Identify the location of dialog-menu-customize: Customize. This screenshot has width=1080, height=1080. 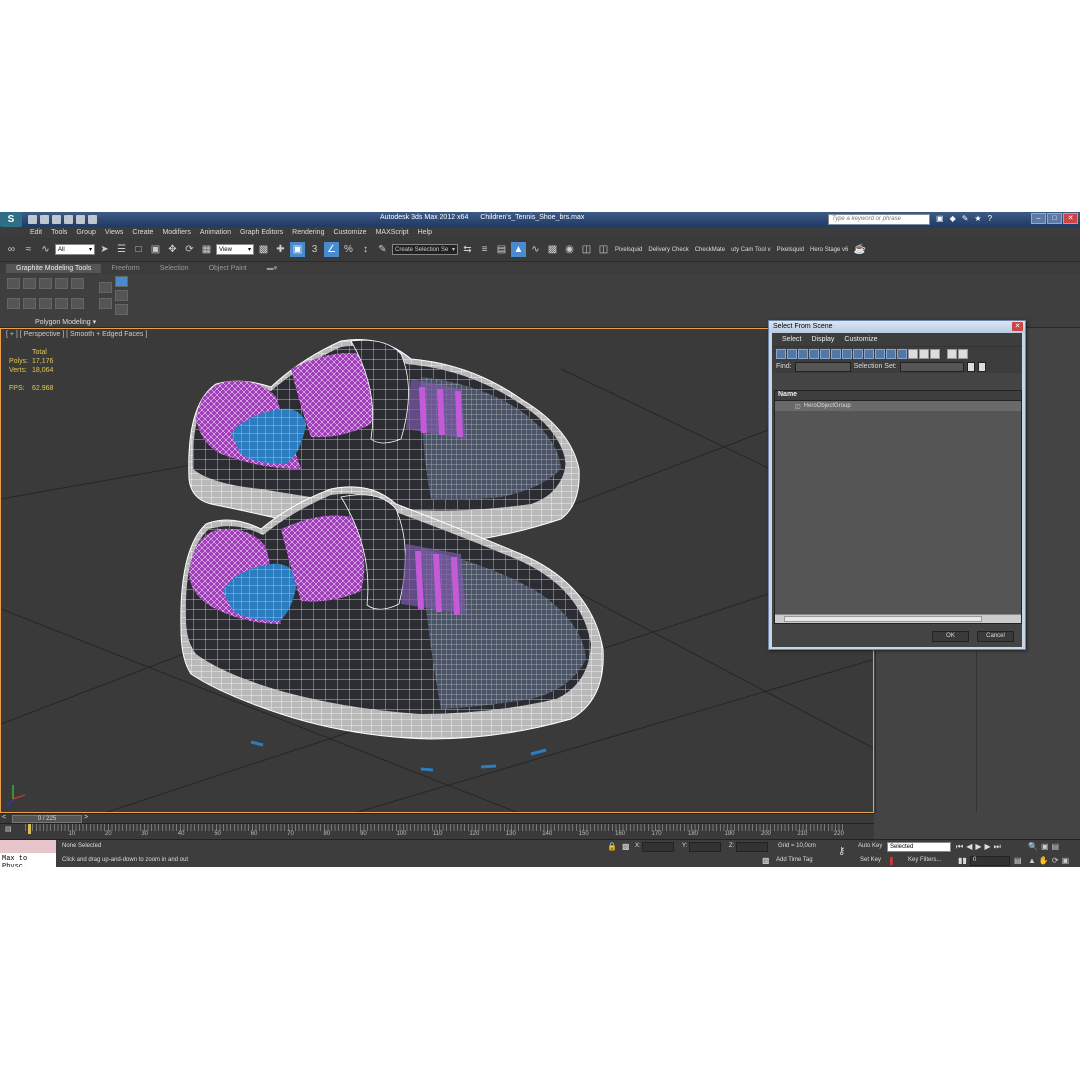
(860, 339).